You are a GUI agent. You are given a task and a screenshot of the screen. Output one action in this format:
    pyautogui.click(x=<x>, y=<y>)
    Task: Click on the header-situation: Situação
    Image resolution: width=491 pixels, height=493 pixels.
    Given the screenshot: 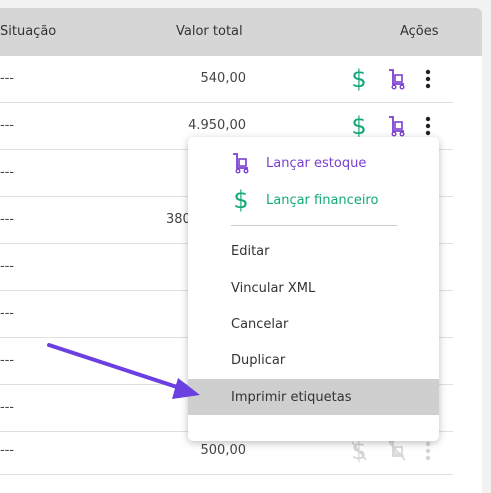 What is the action you would take?
    pyautogui.click(x=28, y=31)
    